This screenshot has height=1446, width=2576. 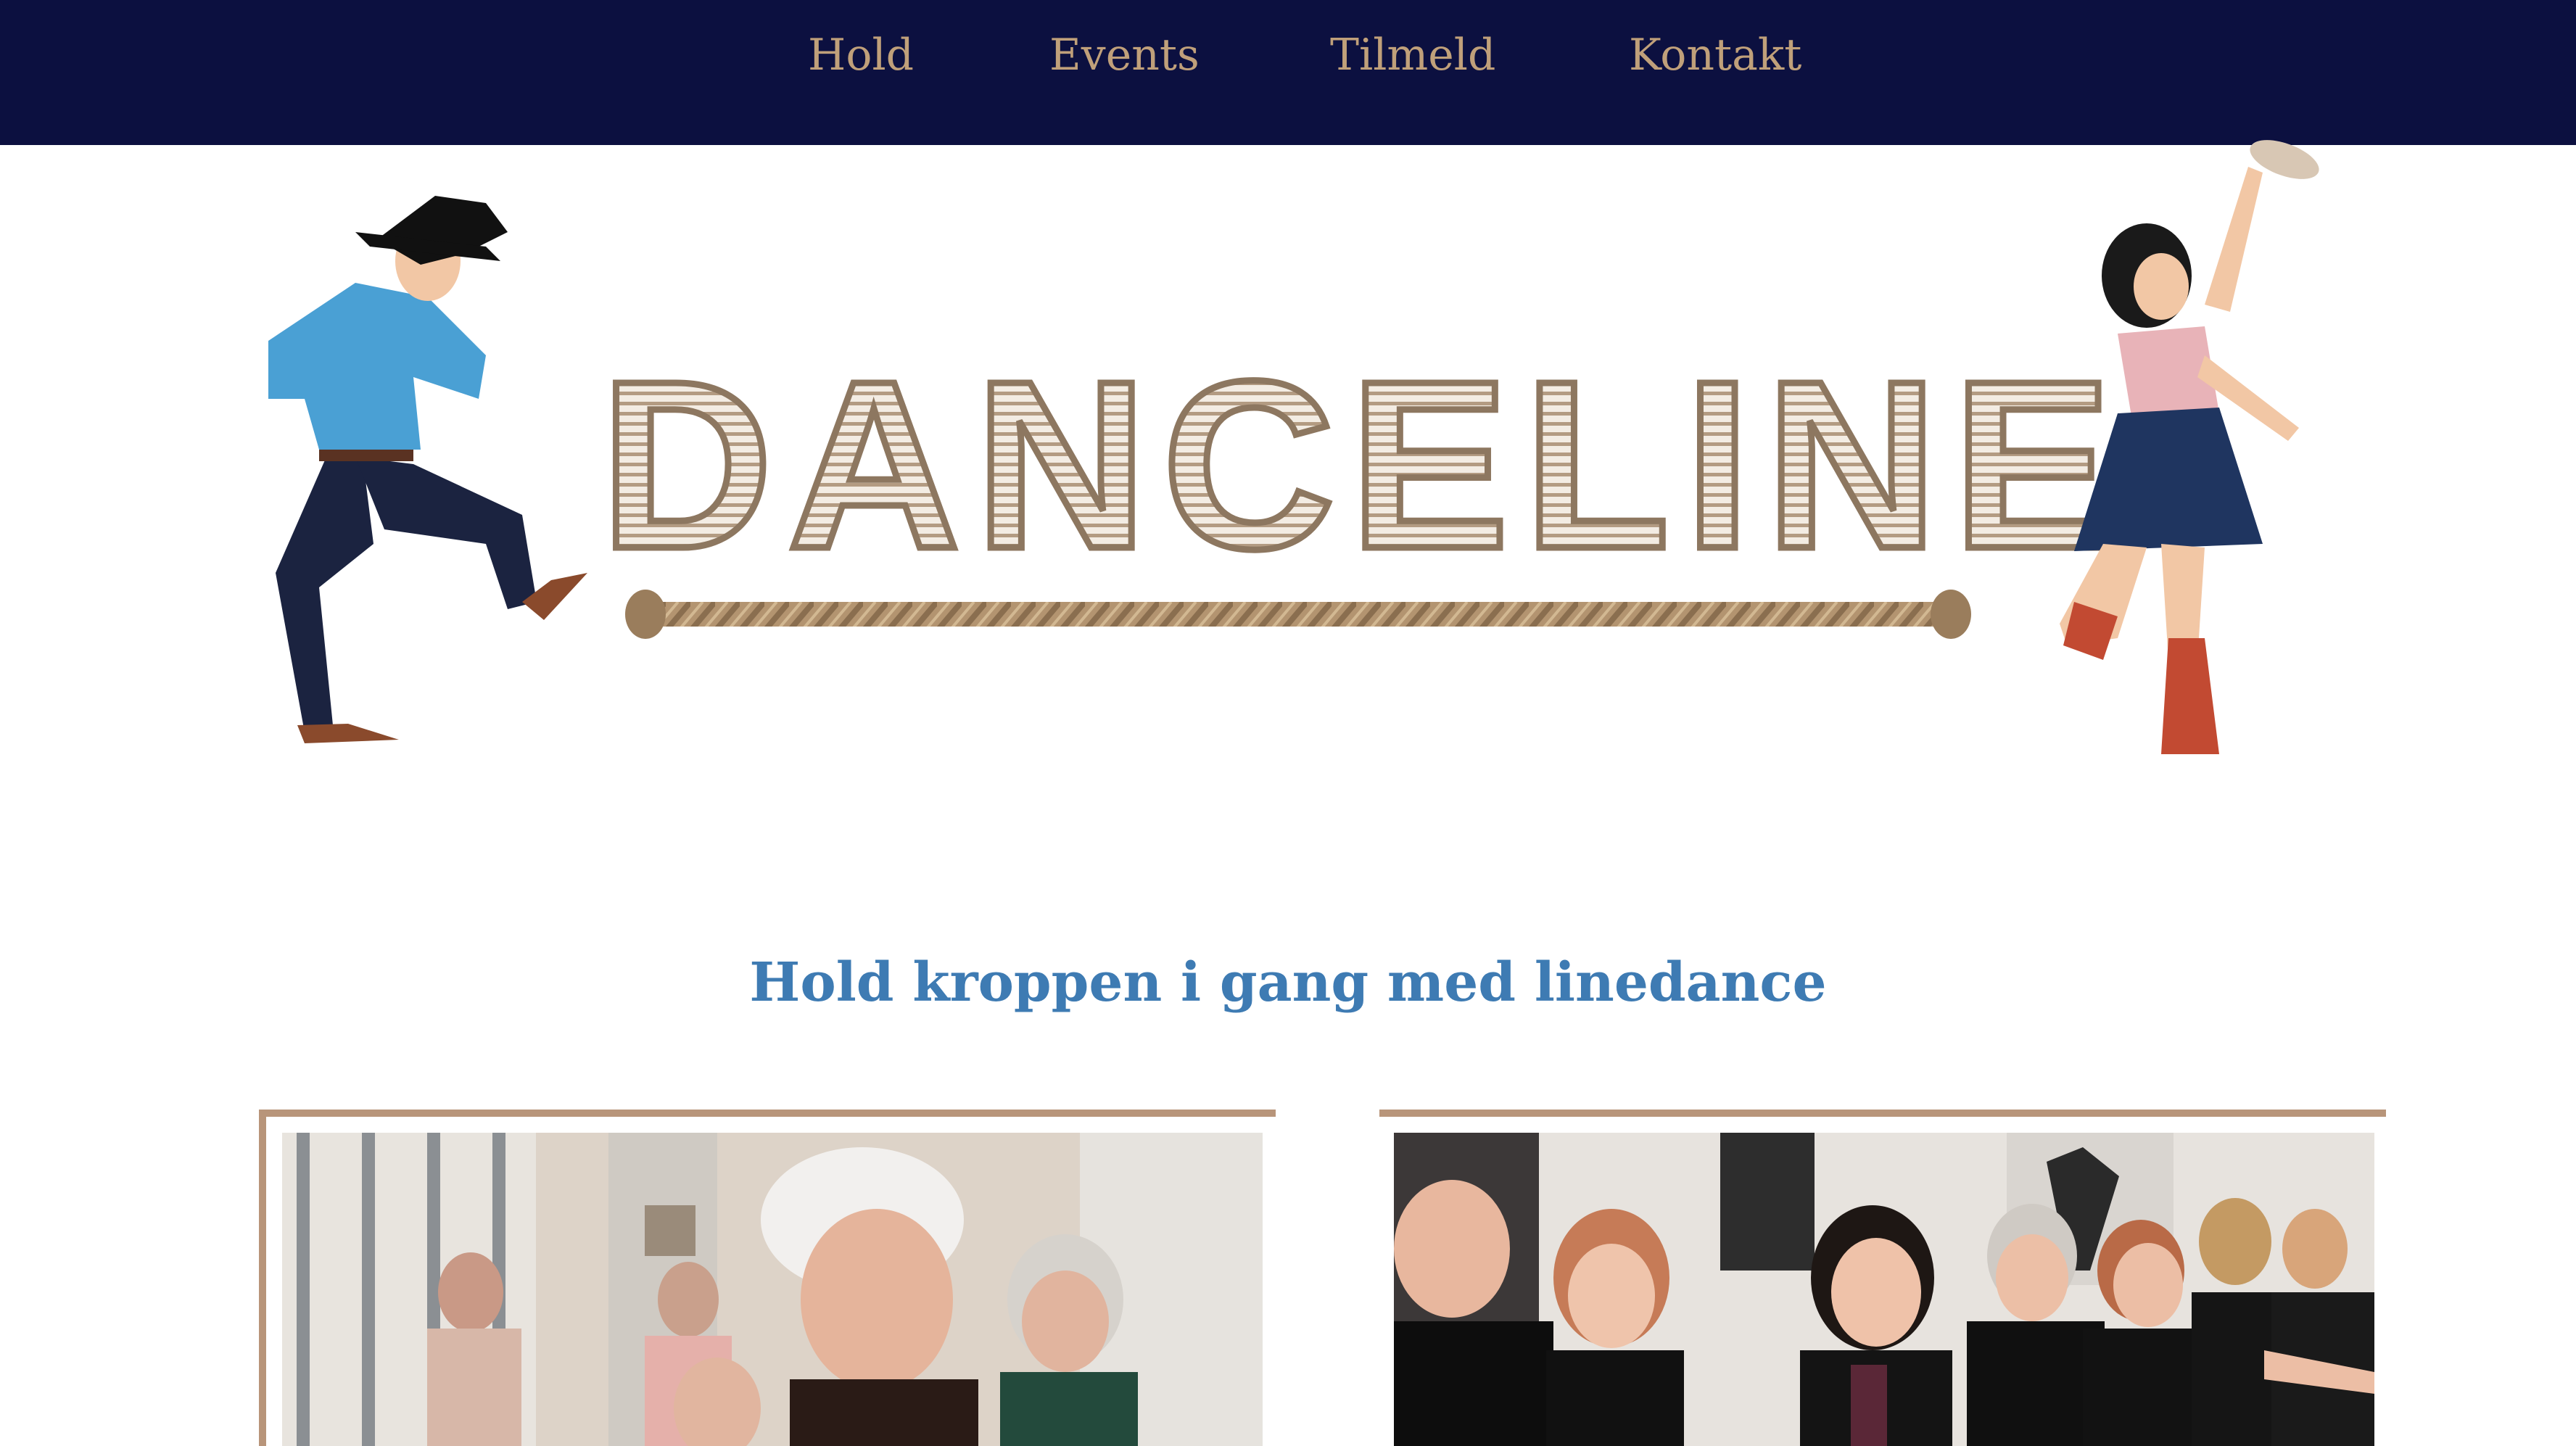 I want to click on cowboy-dancer-illustration, so click(x=427, y=470).